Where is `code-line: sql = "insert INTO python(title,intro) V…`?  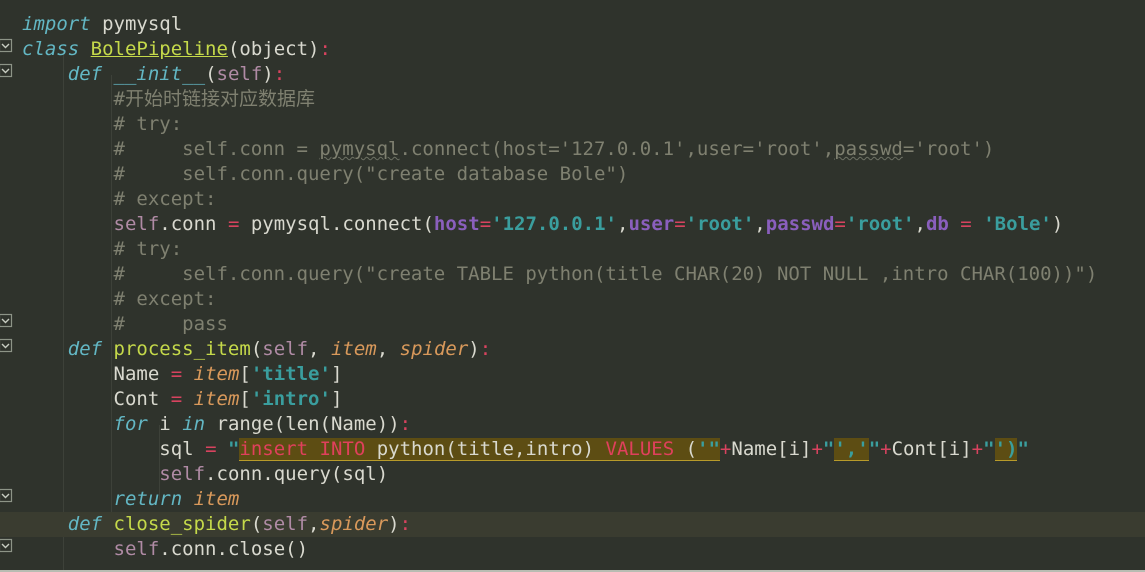
code-line: sql = "insert INTO python(title,intro) V… is located at coordinates (572, 449).